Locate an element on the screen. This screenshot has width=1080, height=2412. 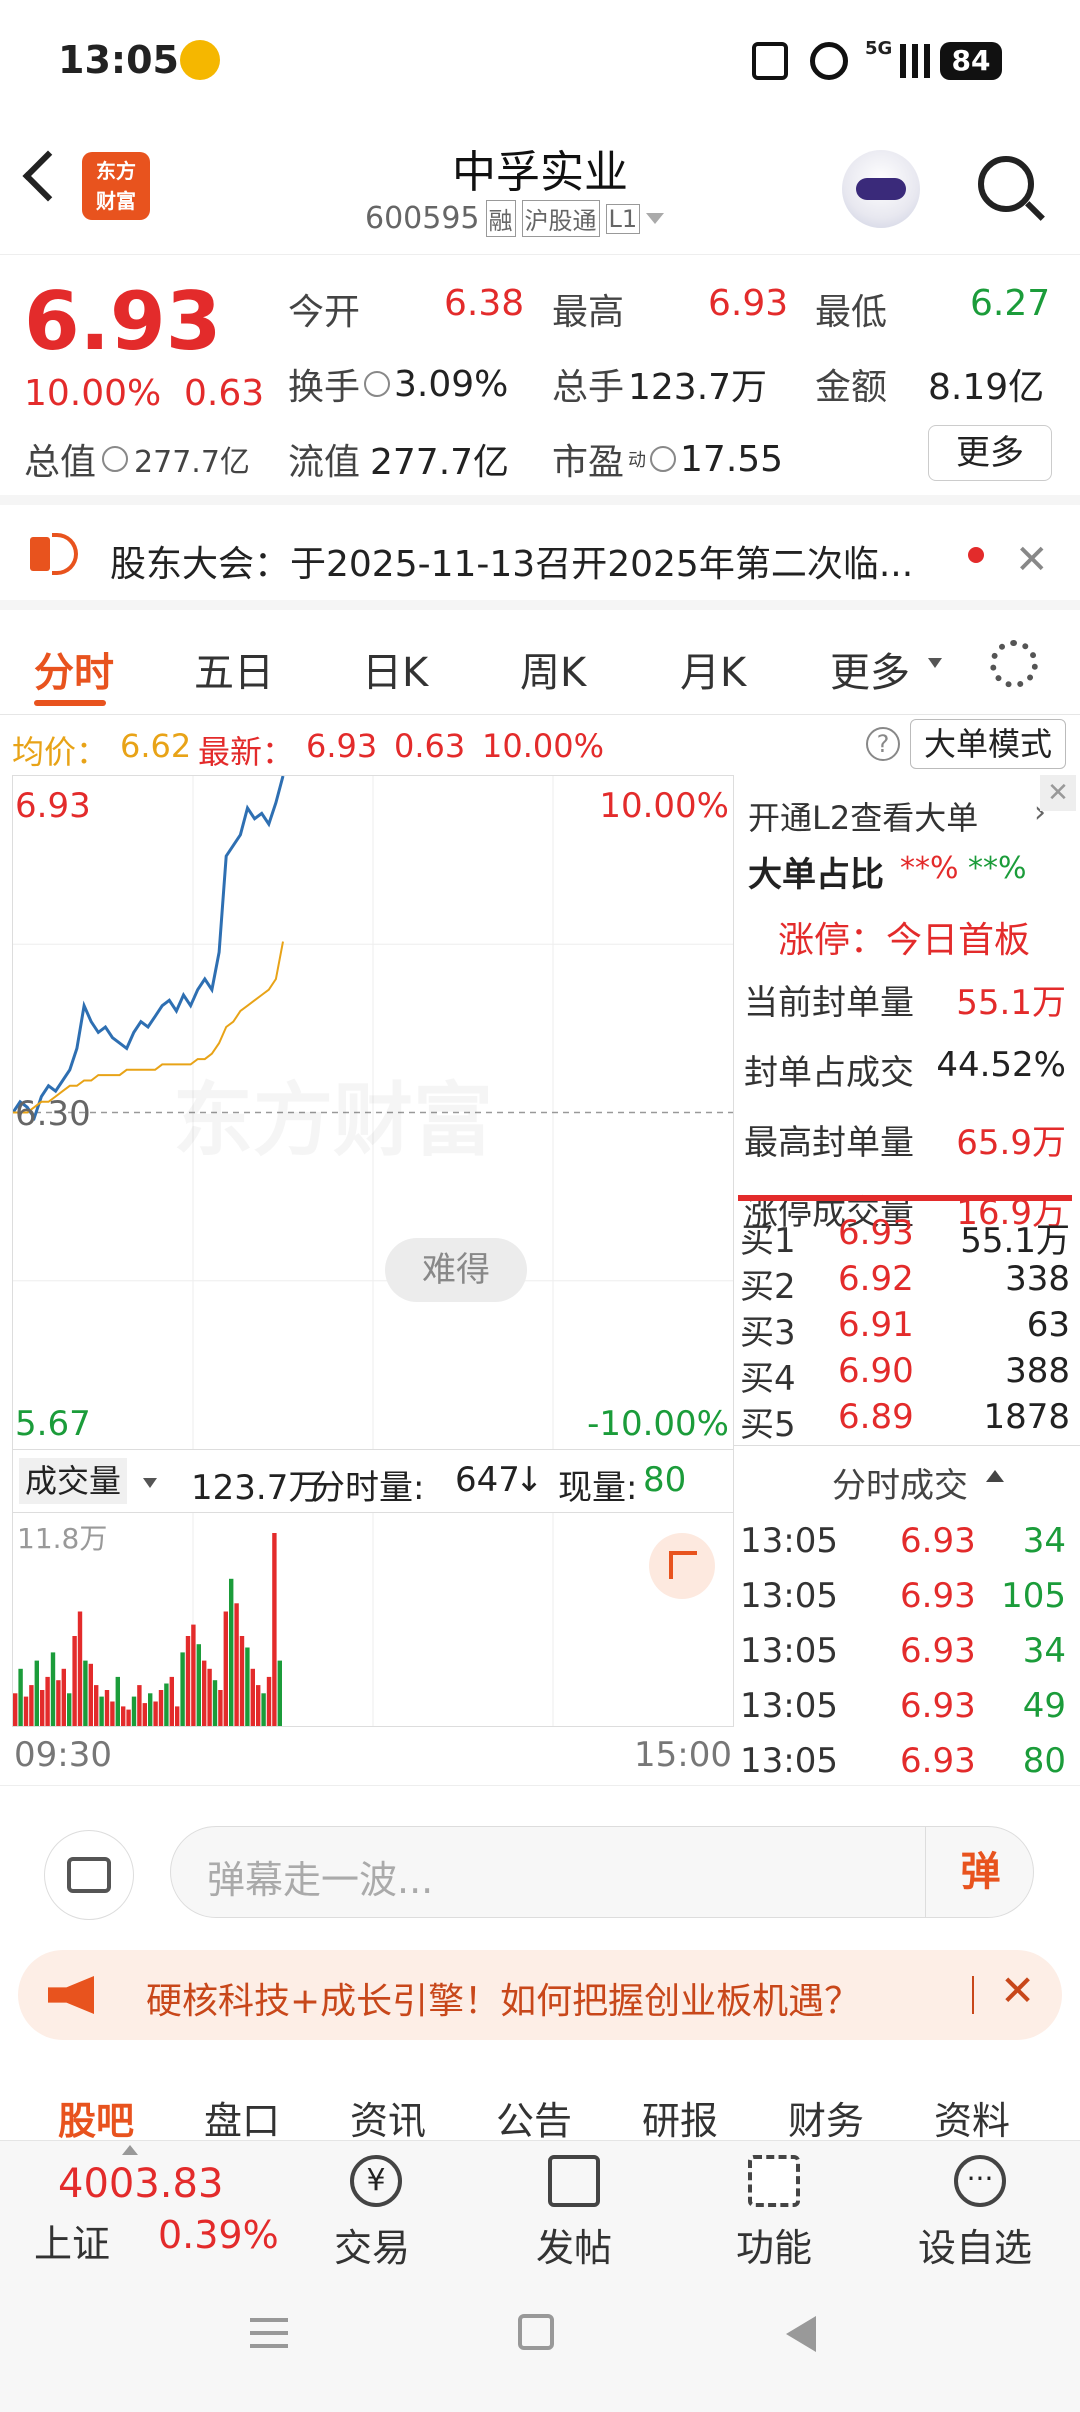
turnover: 换手 3.09% is located at coordinates (398, 384).